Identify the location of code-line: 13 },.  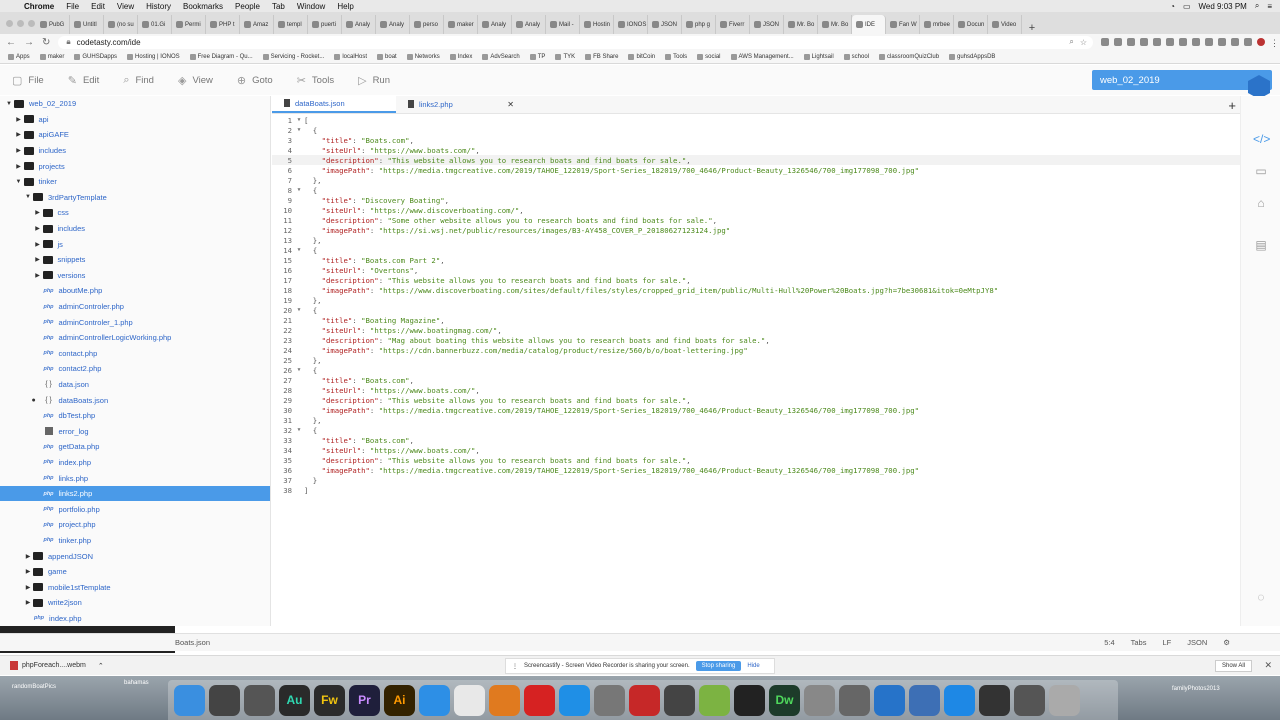
(756, 240).